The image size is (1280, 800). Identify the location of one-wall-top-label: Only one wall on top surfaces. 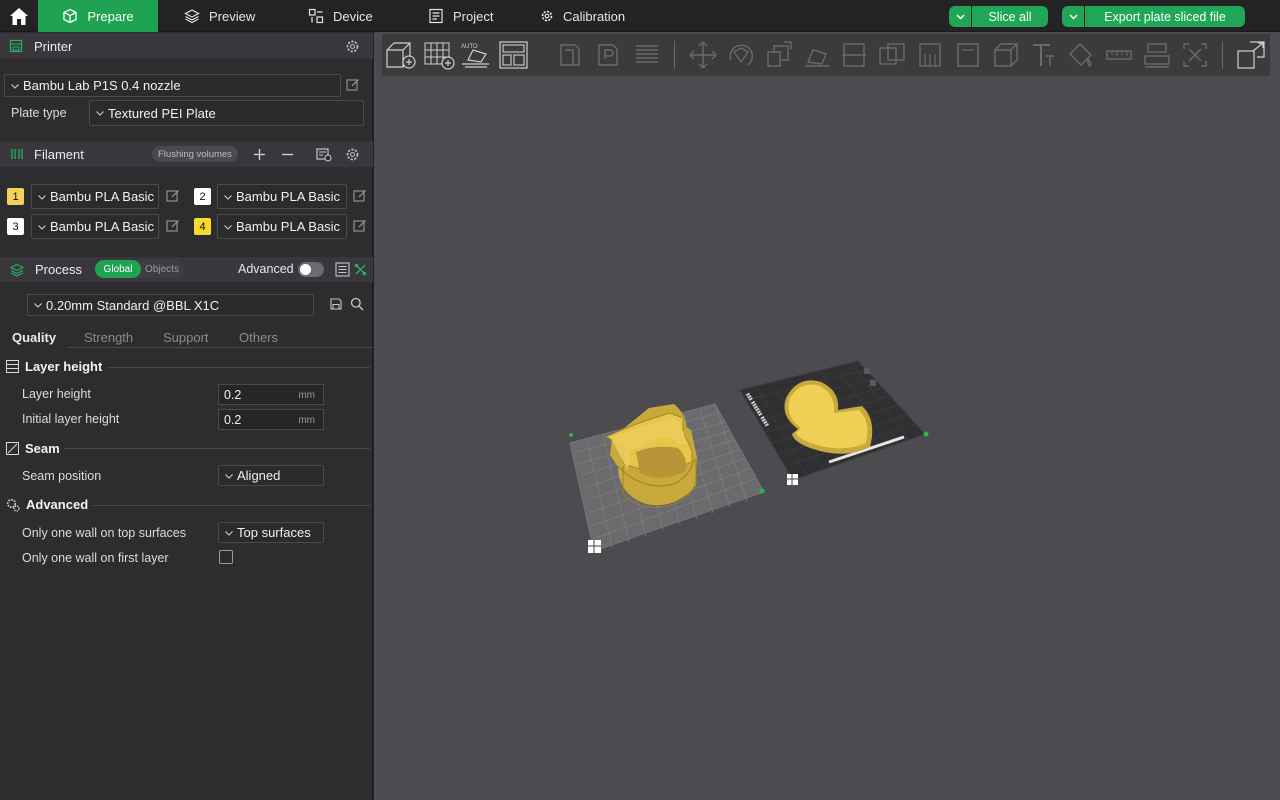
(104, 533).